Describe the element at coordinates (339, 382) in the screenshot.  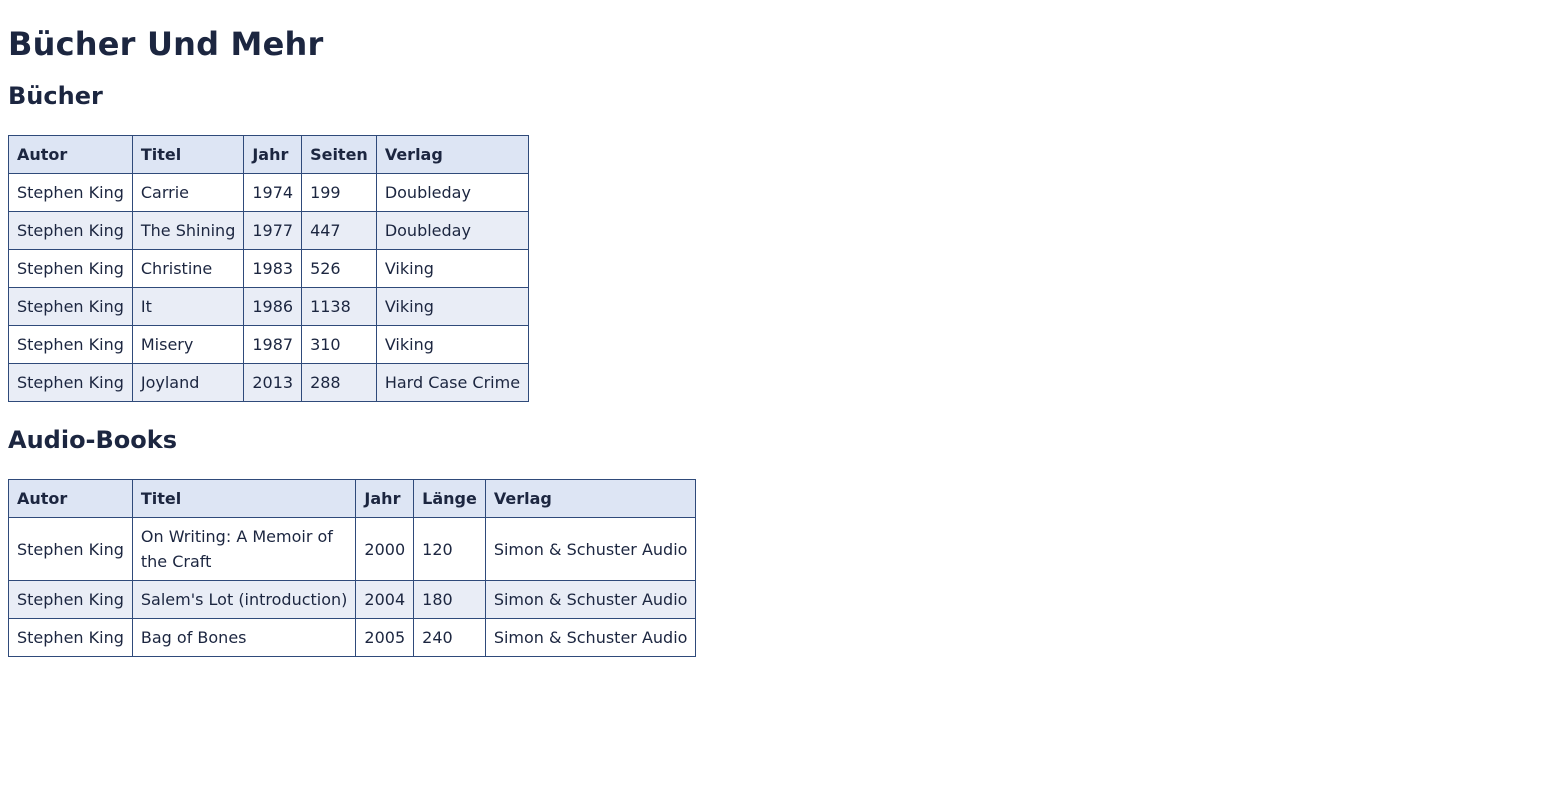
I see `cell-seiten: 288` at that location.